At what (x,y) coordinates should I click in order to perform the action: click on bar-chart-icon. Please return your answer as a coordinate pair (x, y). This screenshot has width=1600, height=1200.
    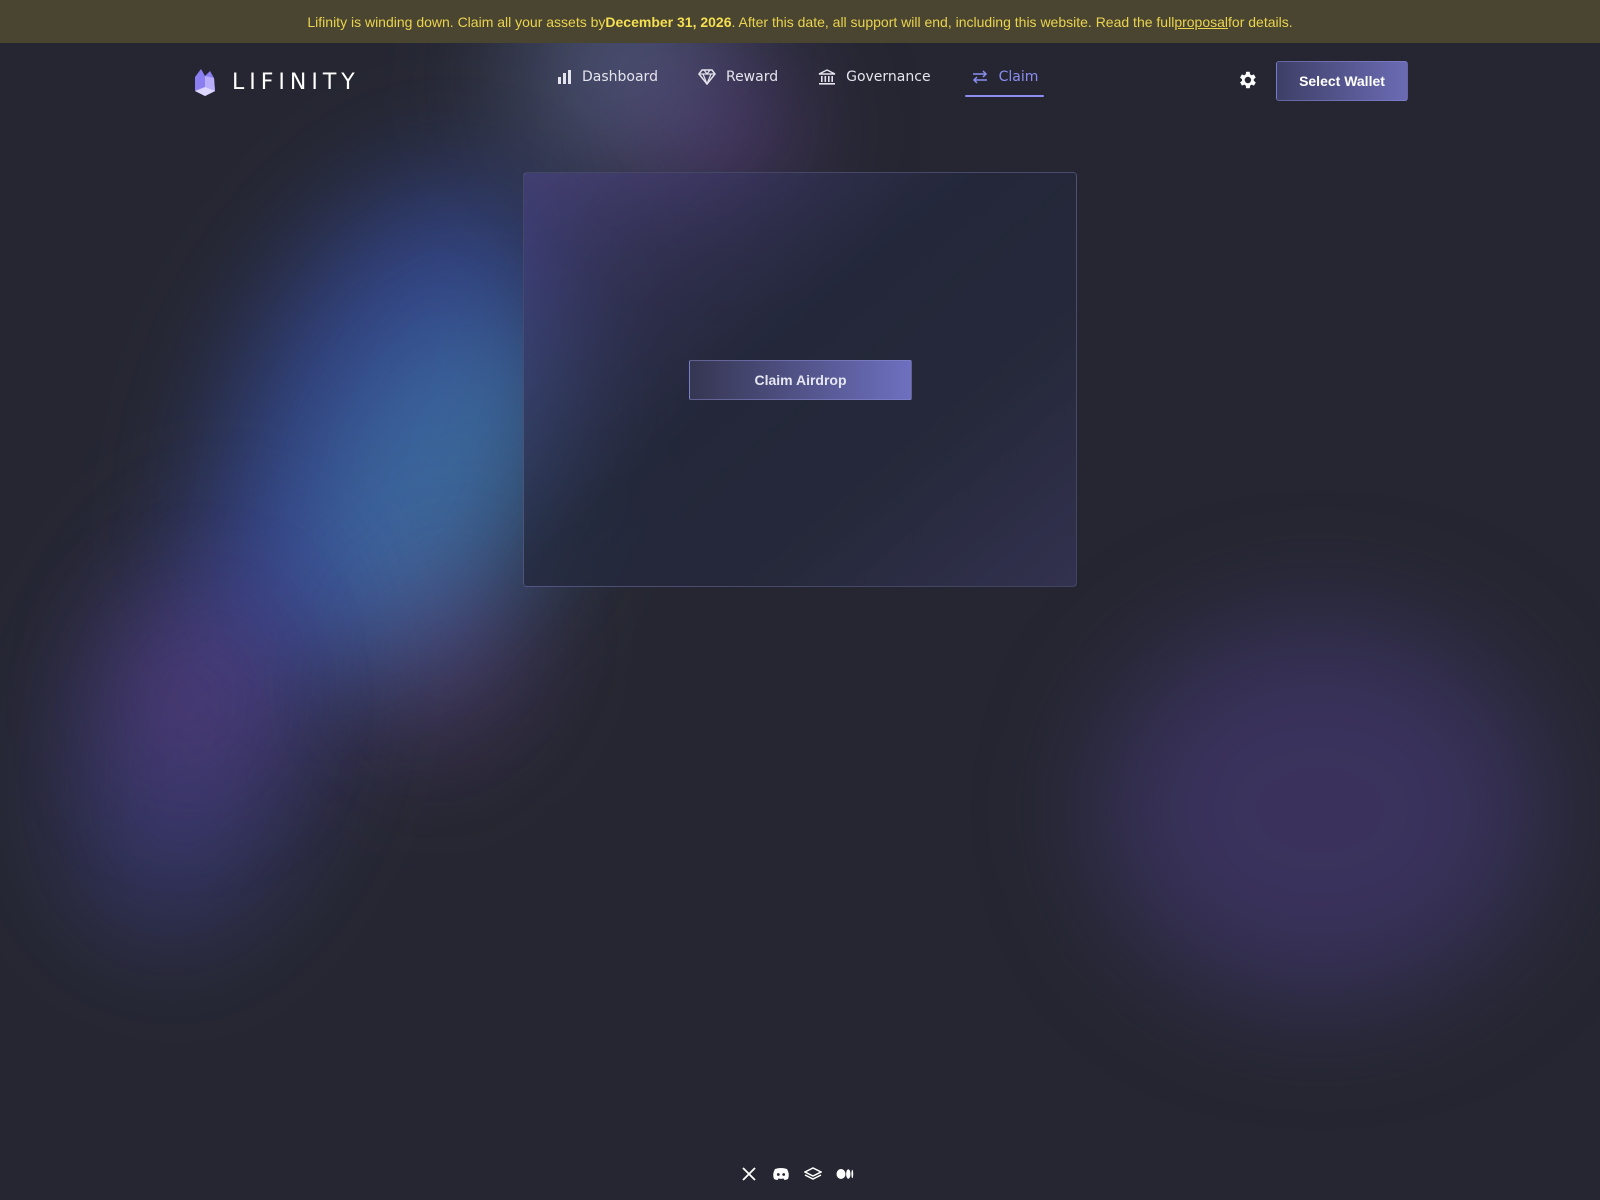
    Looking at the image, I should click on (564, 77).